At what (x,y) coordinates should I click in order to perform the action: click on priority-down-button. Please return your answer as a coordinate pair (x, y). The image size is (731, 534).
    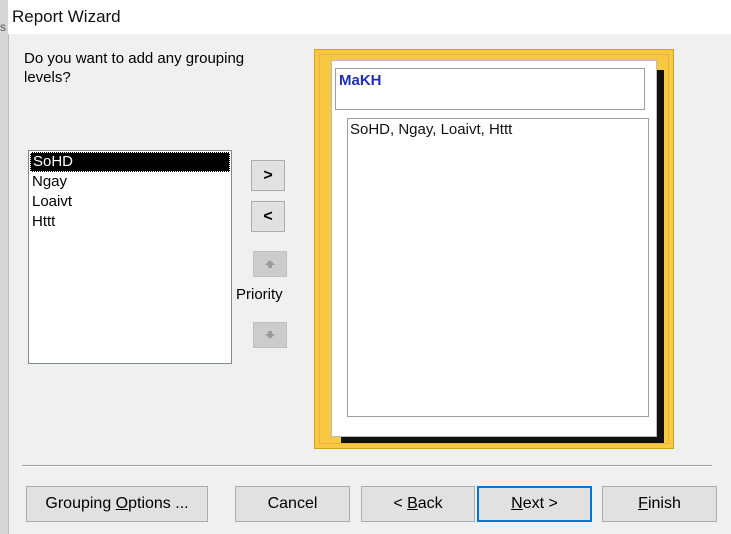
    Looking at the image, I should click on (270, 335).